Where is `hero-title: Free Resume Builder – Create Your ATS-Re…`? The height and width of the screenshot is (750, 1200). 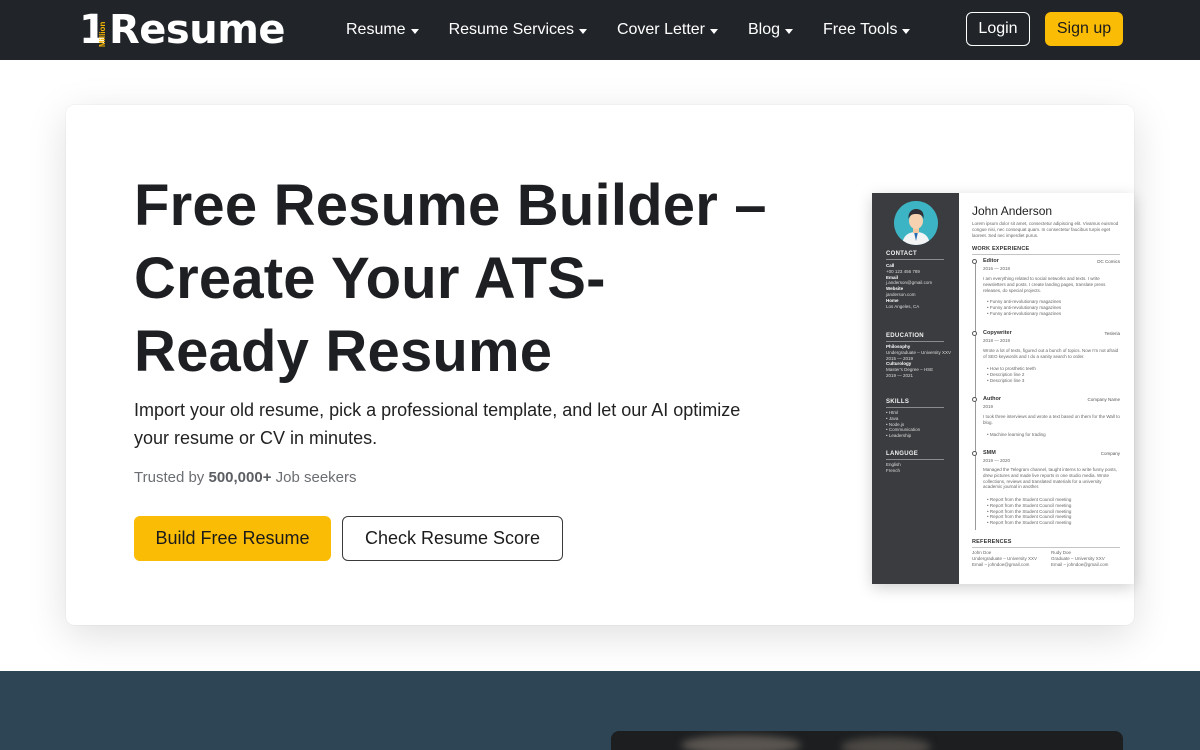 hero-title: Free Resume Builder – Create Your ATS-Re… is located at coordinates (450, 278).